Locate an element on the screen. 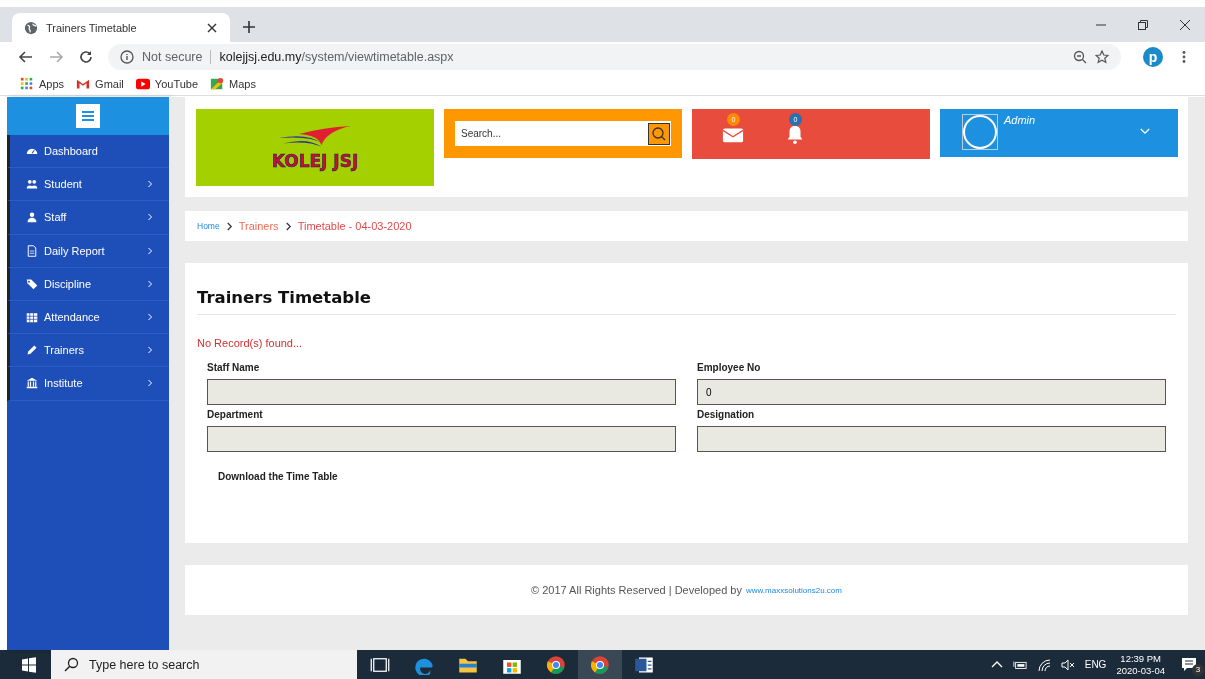 This screenshot has width=1205, height=679. users-icon is located at coordinates (32, 184).